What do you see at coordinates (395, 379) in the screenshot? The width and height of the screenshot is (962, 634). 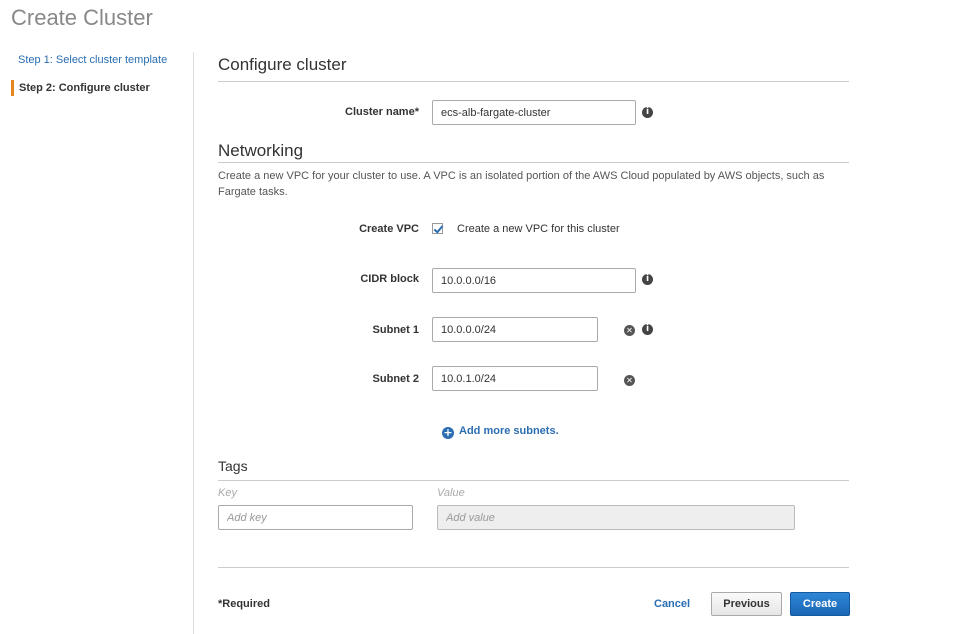 I see `subnet-2-label: Subnet 2` at bounding box center [395, 379].